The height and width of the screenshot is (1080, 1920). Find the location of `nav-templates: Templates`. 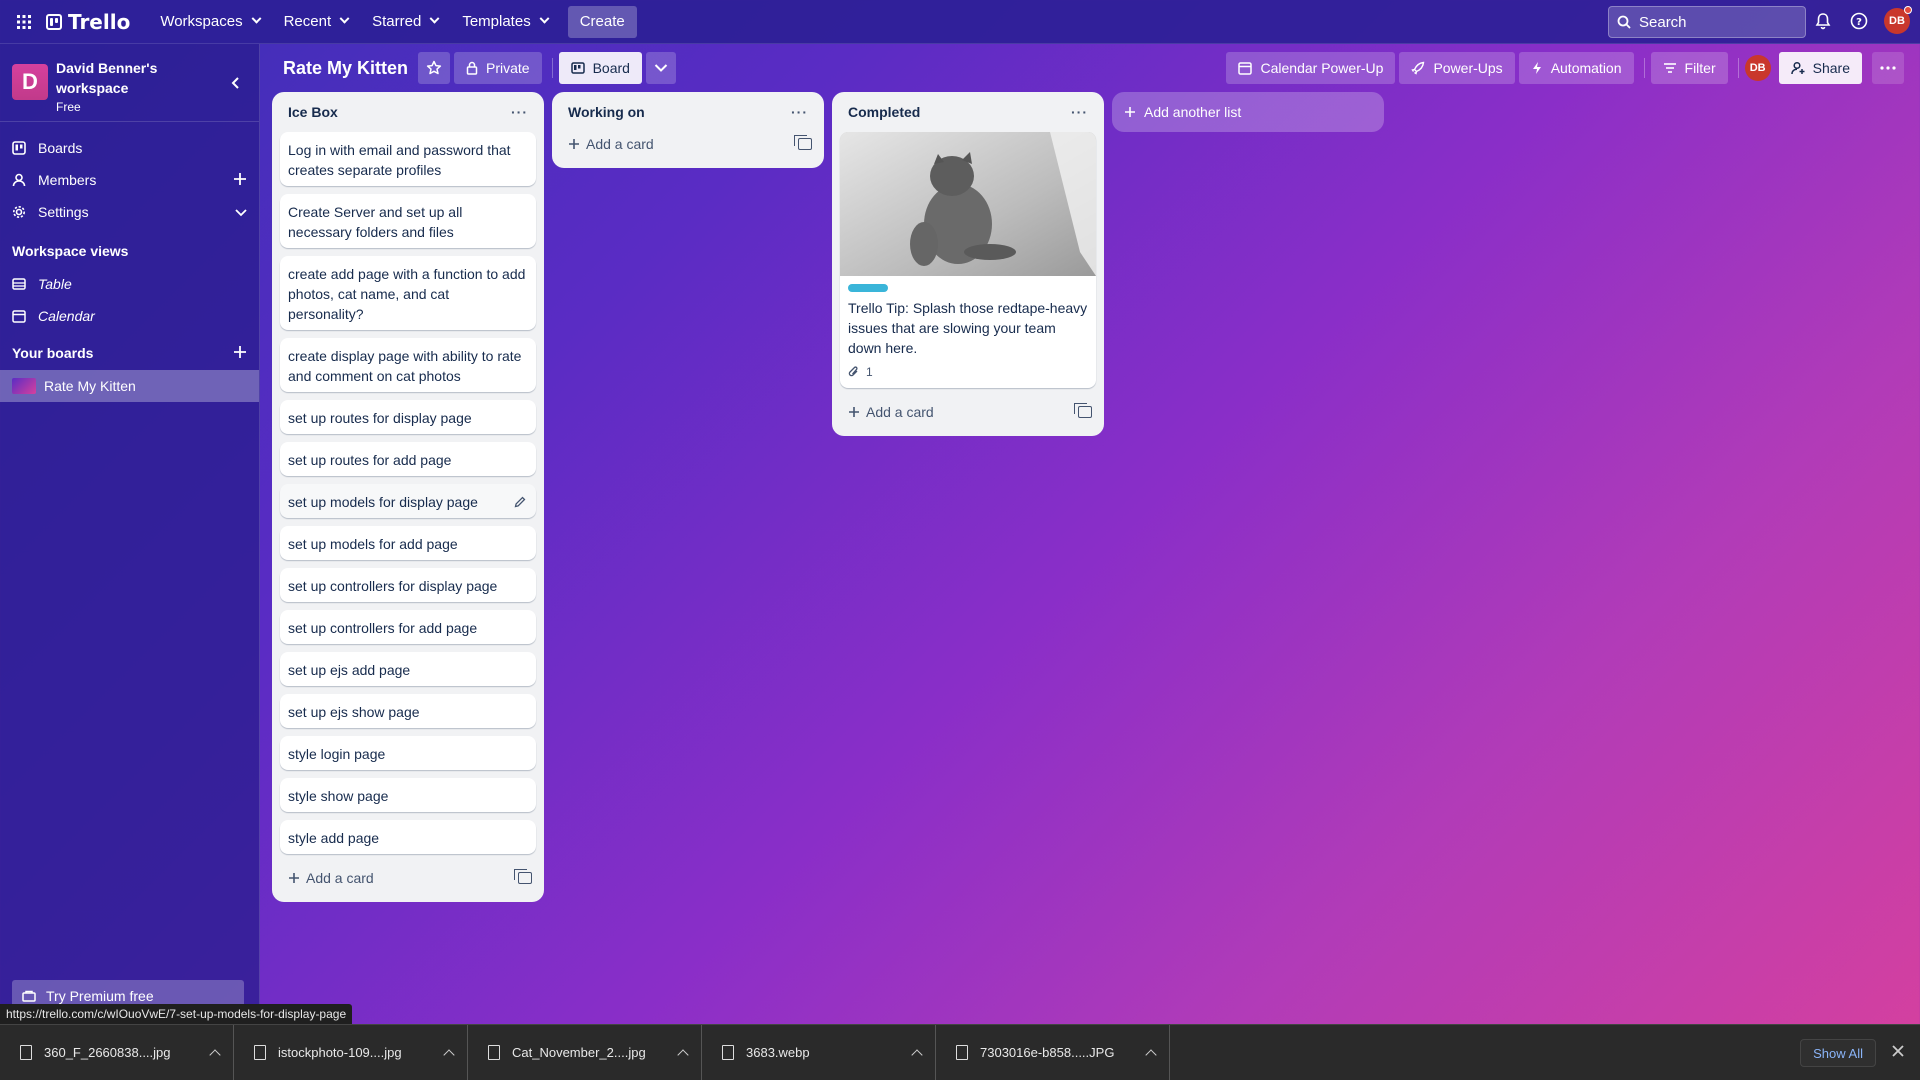

nav-templates: Templates is located at coordinates (504, 22).